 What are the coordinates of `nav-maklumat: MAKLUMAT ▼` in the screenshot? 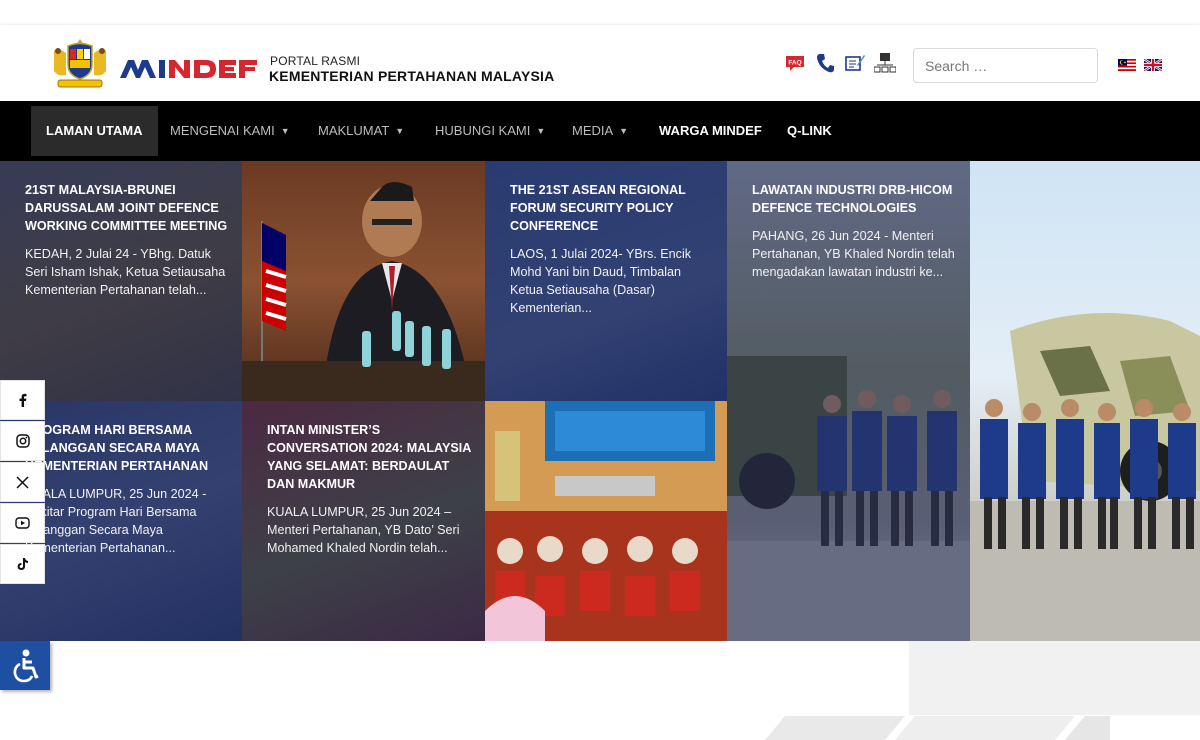 It's located at (361, 131).